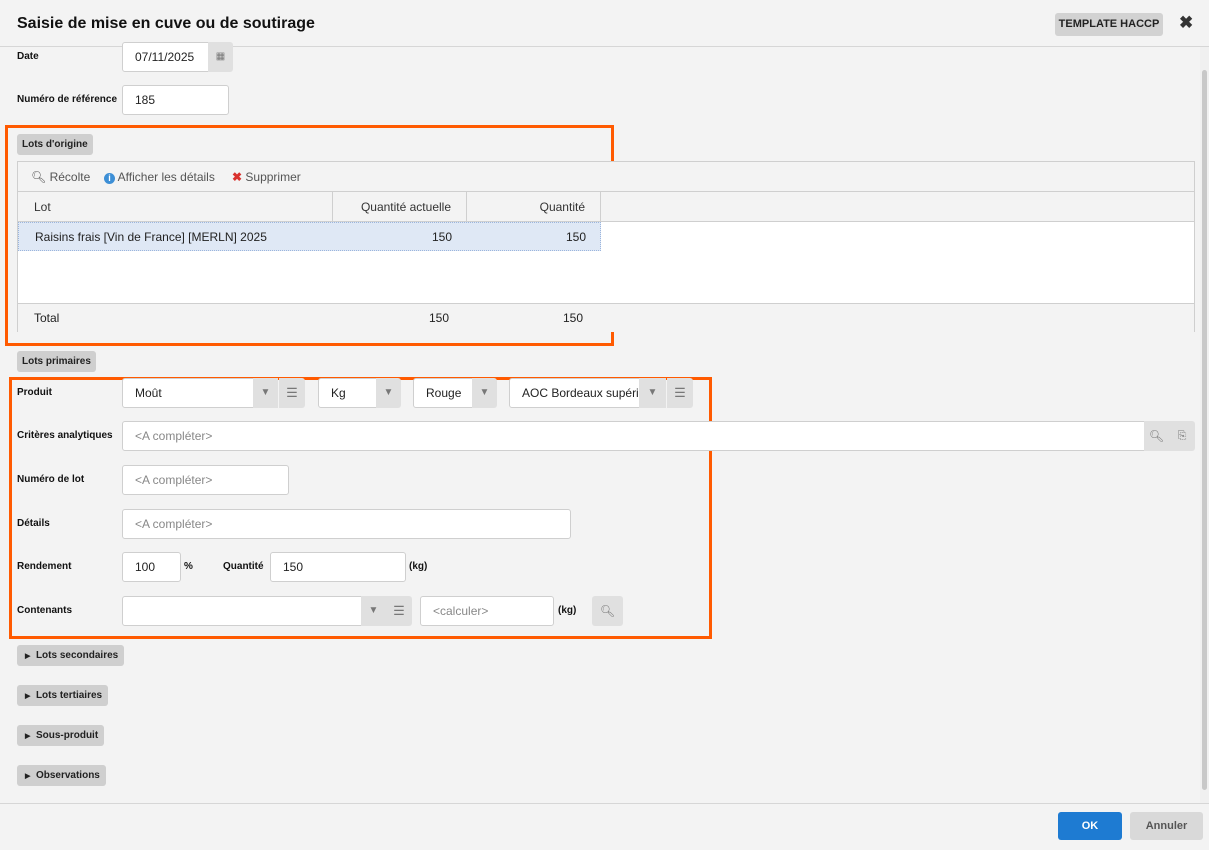  Describe the element at coordinates (44, 610) in the screenshot. I see `contenants-label: Contenants` at that location.